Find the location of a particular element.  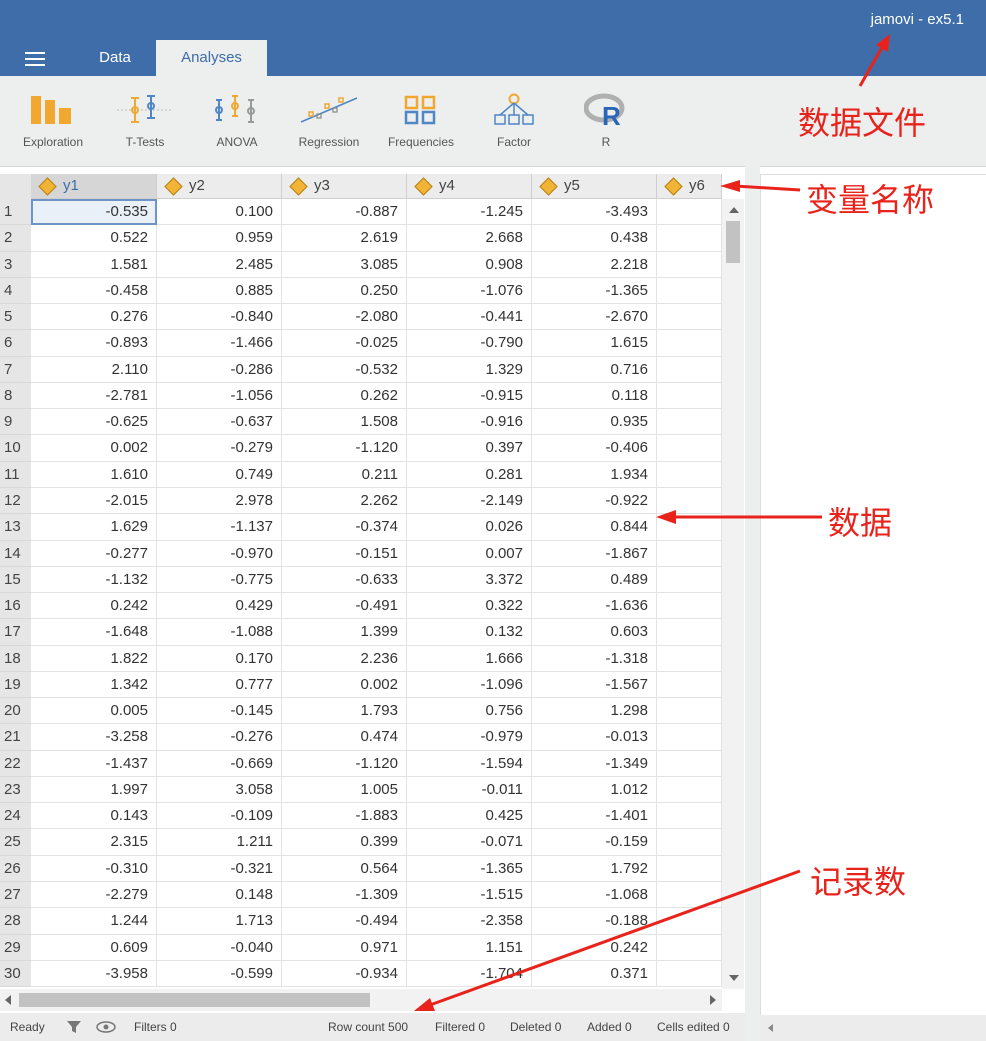

menu-icon is located at coordinates (35, 59).